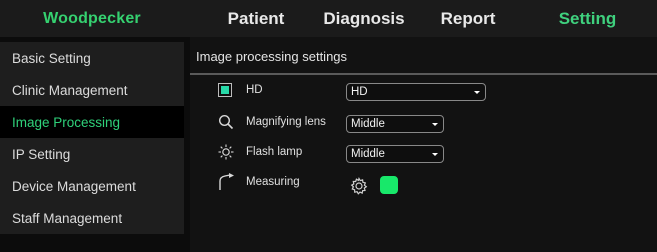  What do you see at coordinates (468, 18) in the screenshot?
I see `tab-report: Report` at bounding box center [468, 18].